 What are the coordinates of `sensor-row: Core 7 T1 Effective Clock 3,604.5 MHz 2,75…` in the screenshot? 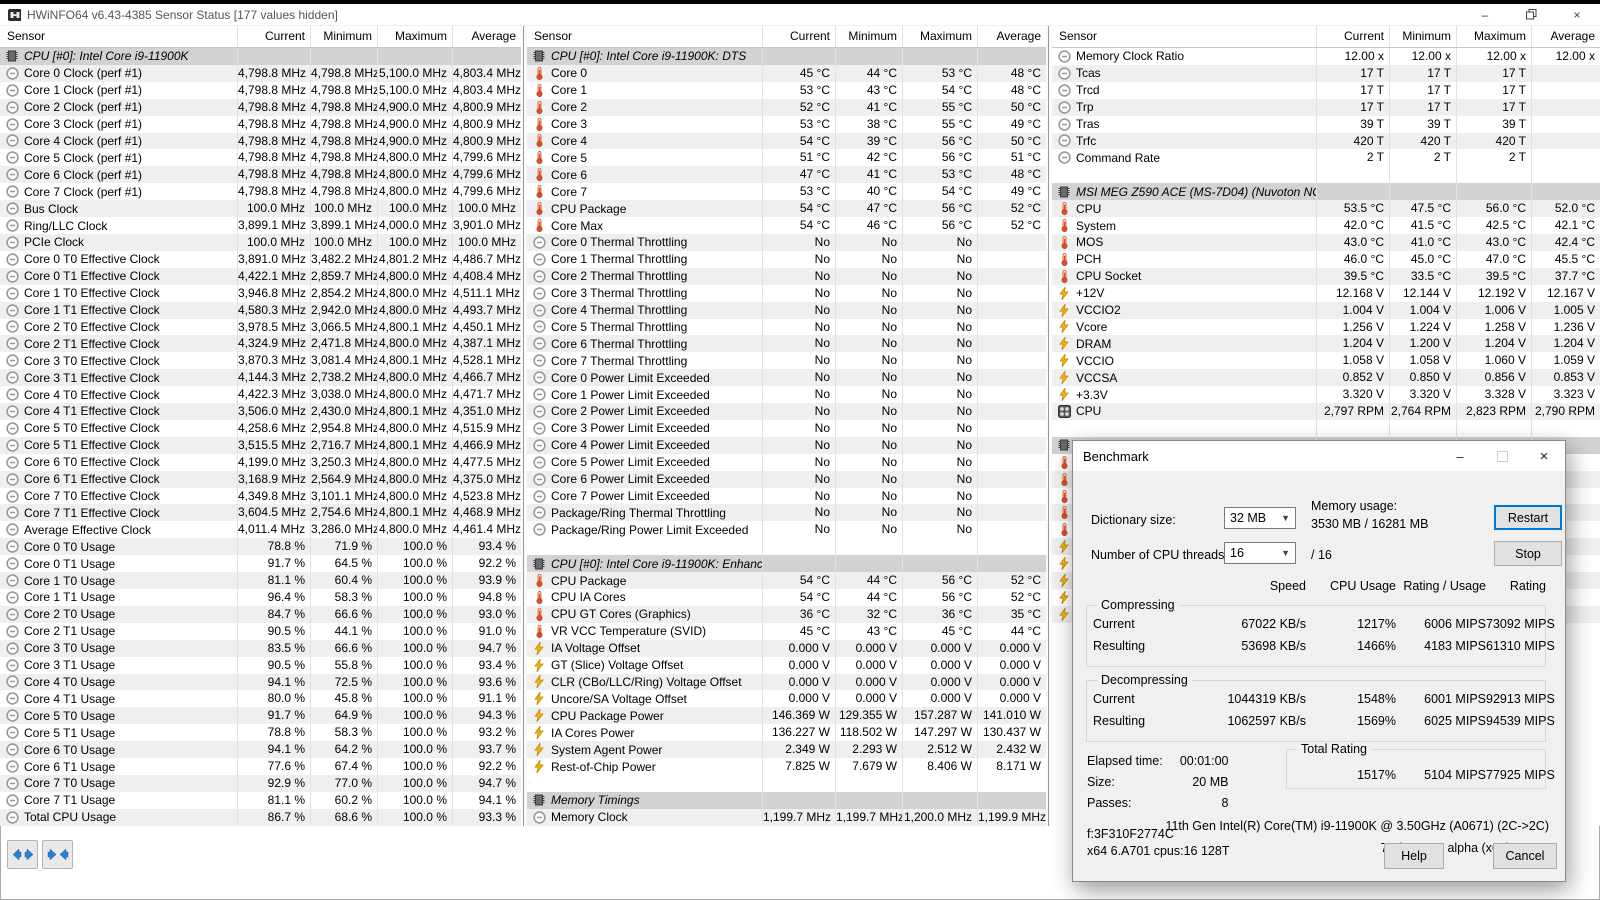 It's located at (260, 513).